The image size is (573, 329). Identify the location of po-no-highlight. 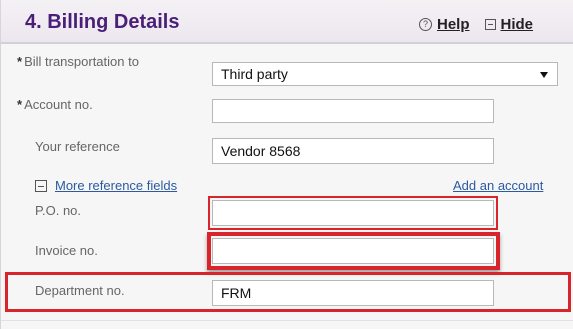
(353, 213).